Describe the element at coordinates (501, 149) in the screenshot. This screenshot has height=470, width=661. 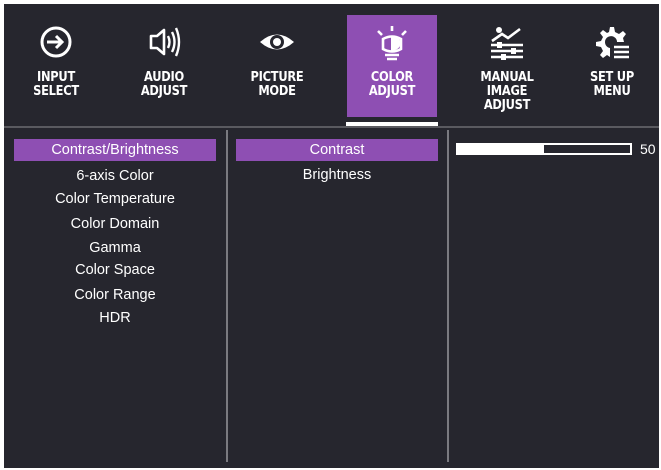
I see `contrast-slider-fill` at that location.